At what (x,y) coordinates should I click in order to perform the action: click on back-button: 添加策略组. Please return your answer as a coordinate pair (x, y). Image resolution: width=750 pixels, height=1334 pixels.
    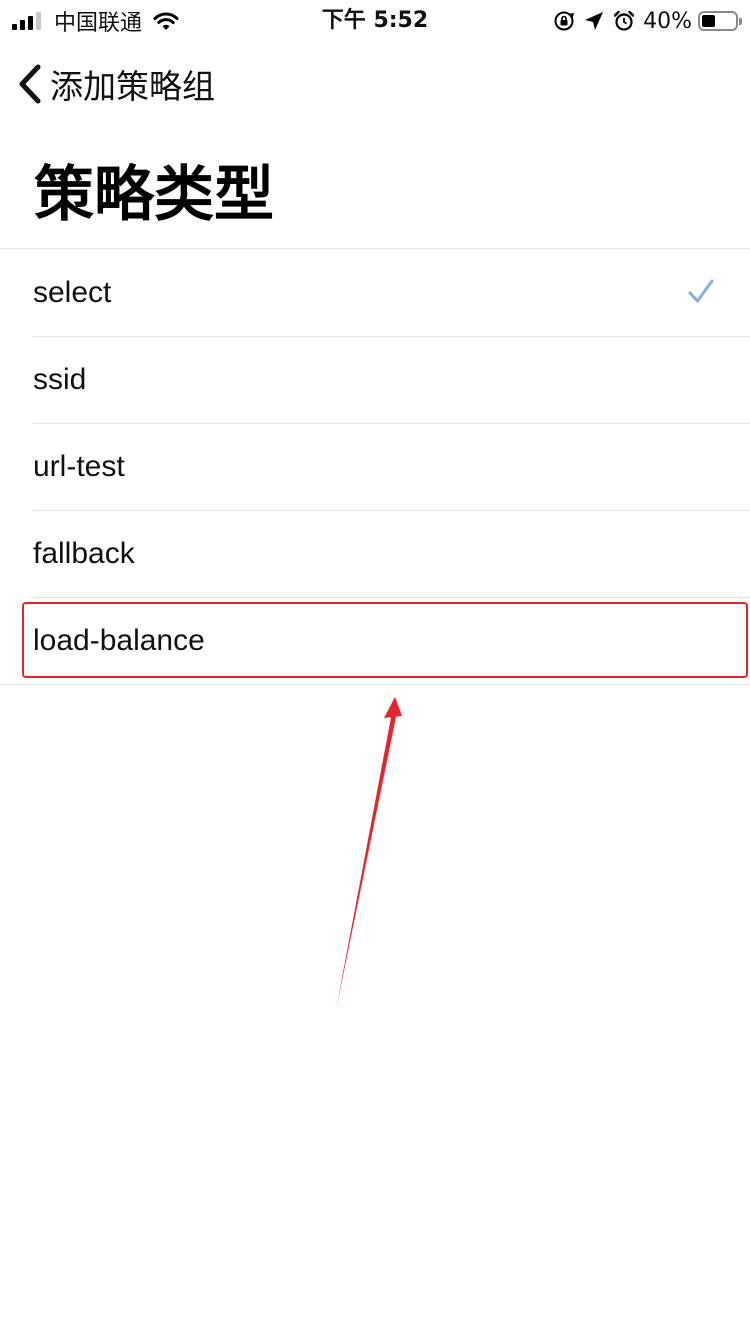
    Looking at the image, I should click on (107, 84).